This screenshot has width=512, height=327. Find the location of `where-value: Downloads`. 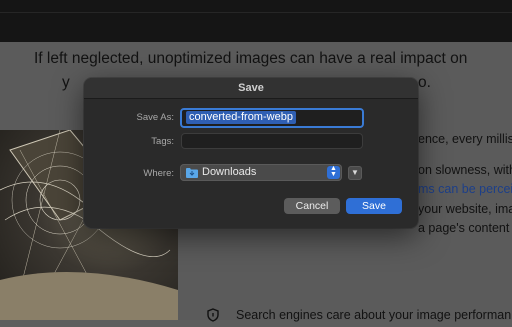

where-value: Downloads is located at coordinates (229, 172).